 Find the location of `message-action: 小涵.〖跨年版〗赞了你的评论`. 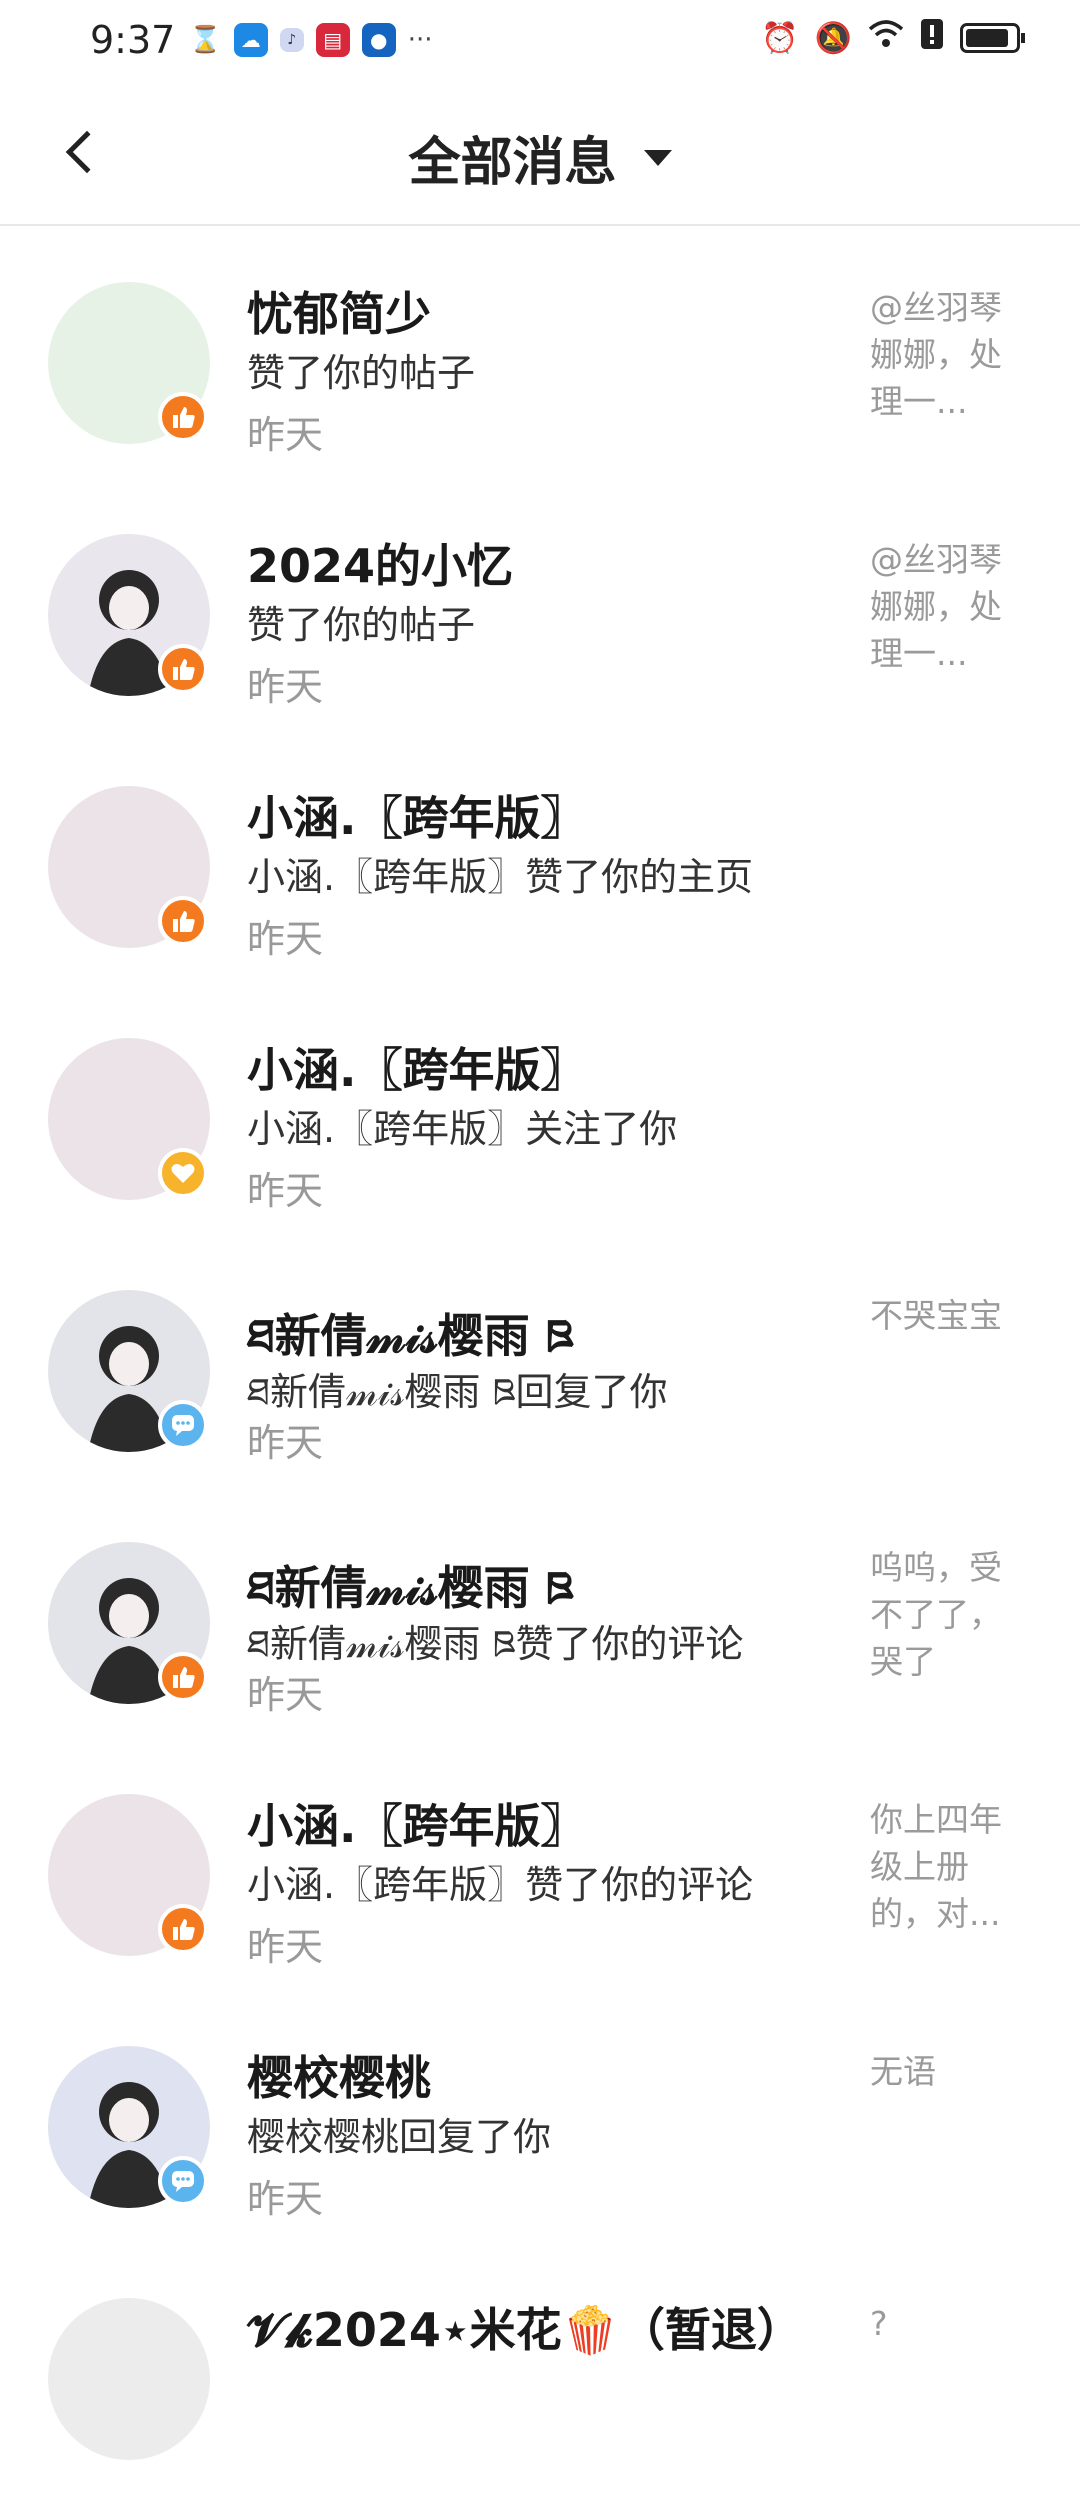

message-action: 小涵.〖跨年版〗赞了你的评论 is located at coordinates (500, 1885).